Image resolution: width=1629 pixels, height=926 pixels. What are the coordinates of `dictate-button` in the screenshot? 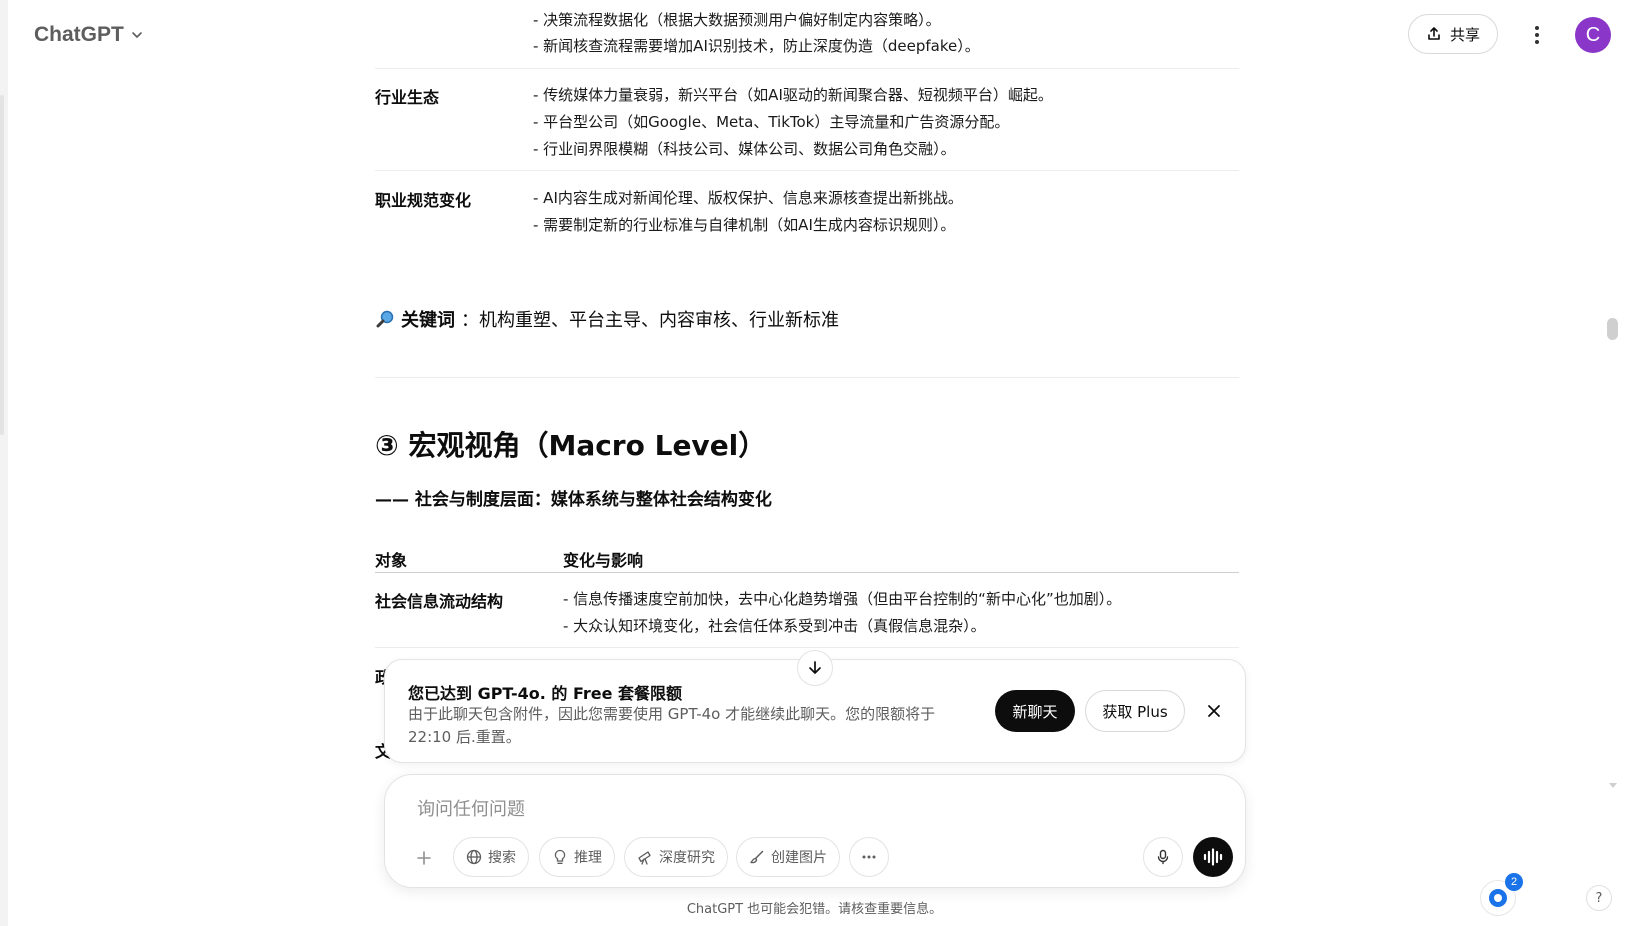 It's located at (1163, 857).